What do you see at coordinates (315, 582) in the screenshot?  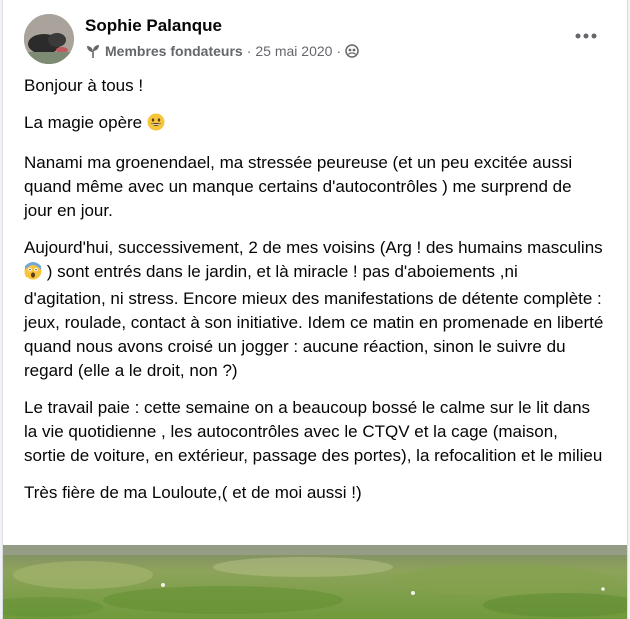 I see `post-photo` at bounding box center [315, 582].